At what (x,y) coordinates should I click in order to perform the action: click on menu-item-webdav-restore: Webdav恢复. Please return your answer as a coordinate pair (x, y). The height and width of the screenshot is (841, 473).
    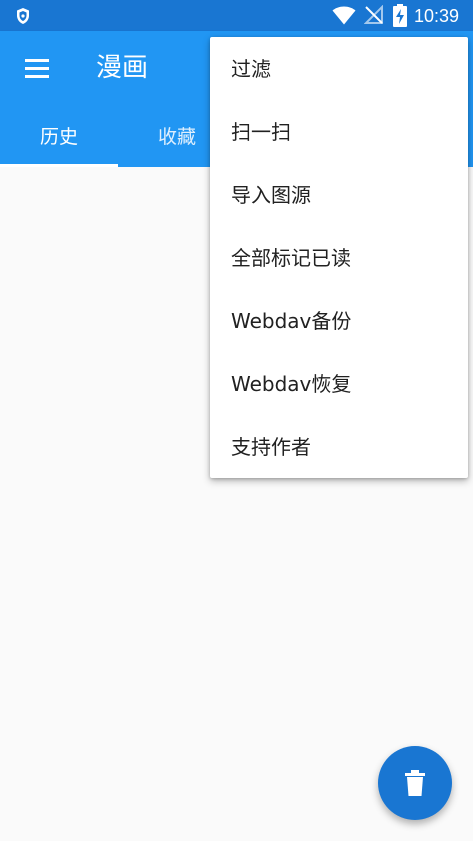
    Looking at the image, I should click on (339, 383).